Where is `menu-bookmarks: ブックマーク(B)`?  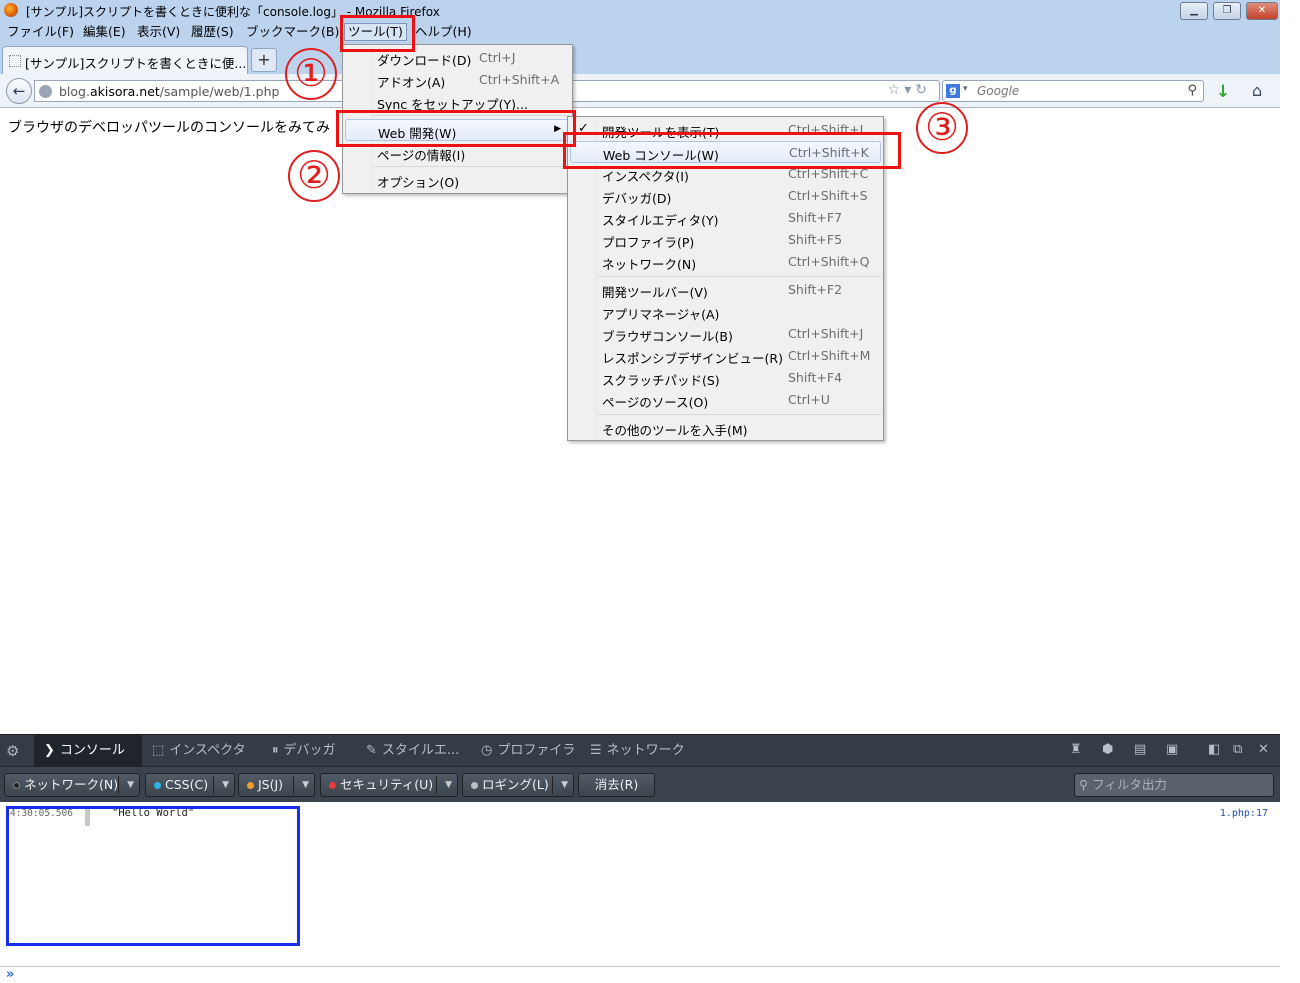
menu-bookmarks: ブックマーク(B) is located at coordinates (292, 32).